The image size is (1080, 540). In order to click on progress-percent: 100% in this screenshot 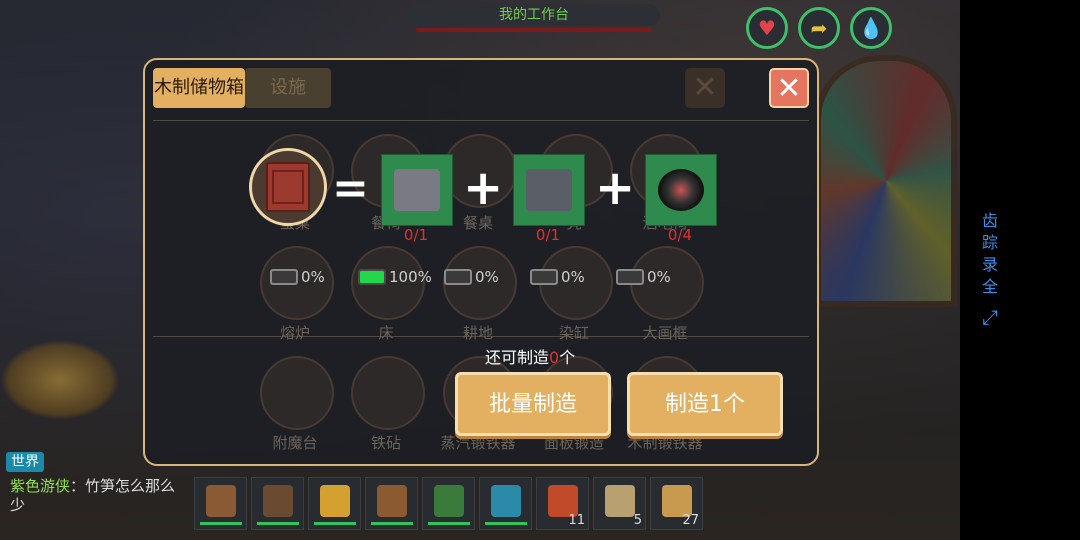, I will do `click(410, 277)`.